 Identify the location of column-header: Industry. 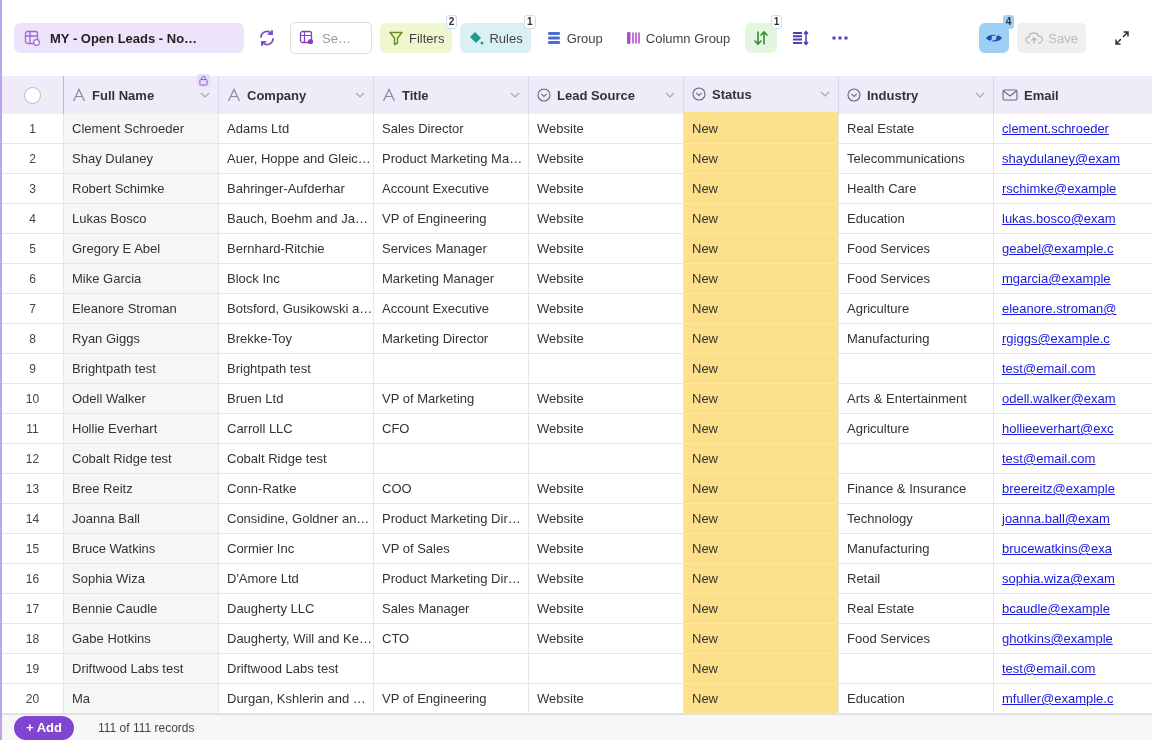
(916, 95).